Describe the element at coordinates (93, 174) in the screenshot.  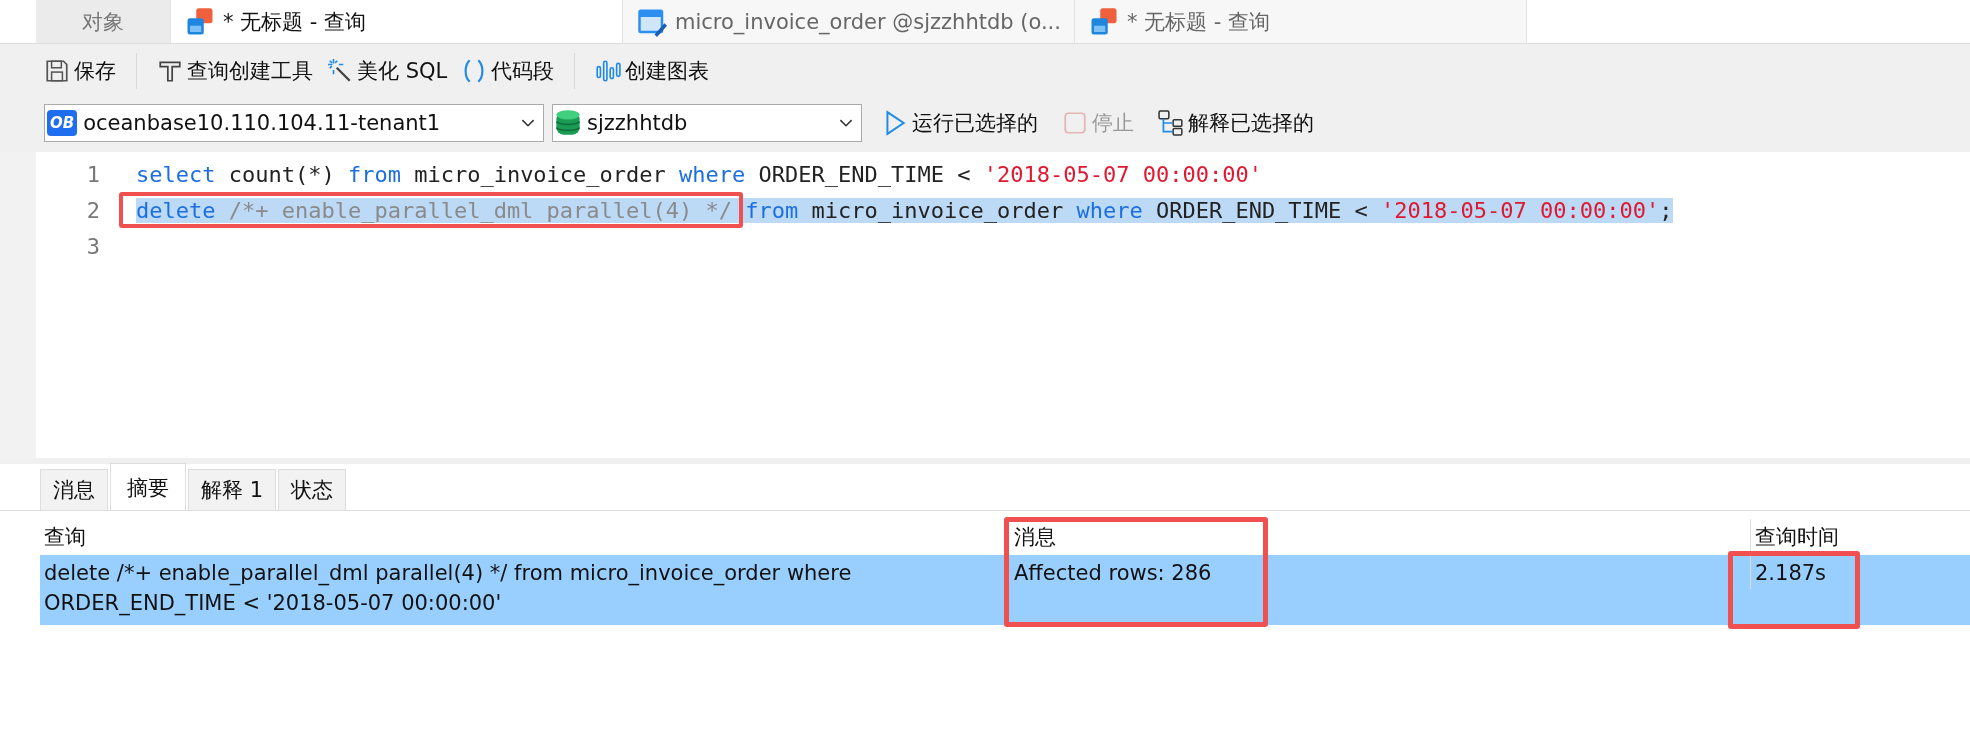
I see `line-number: 1` at that location.